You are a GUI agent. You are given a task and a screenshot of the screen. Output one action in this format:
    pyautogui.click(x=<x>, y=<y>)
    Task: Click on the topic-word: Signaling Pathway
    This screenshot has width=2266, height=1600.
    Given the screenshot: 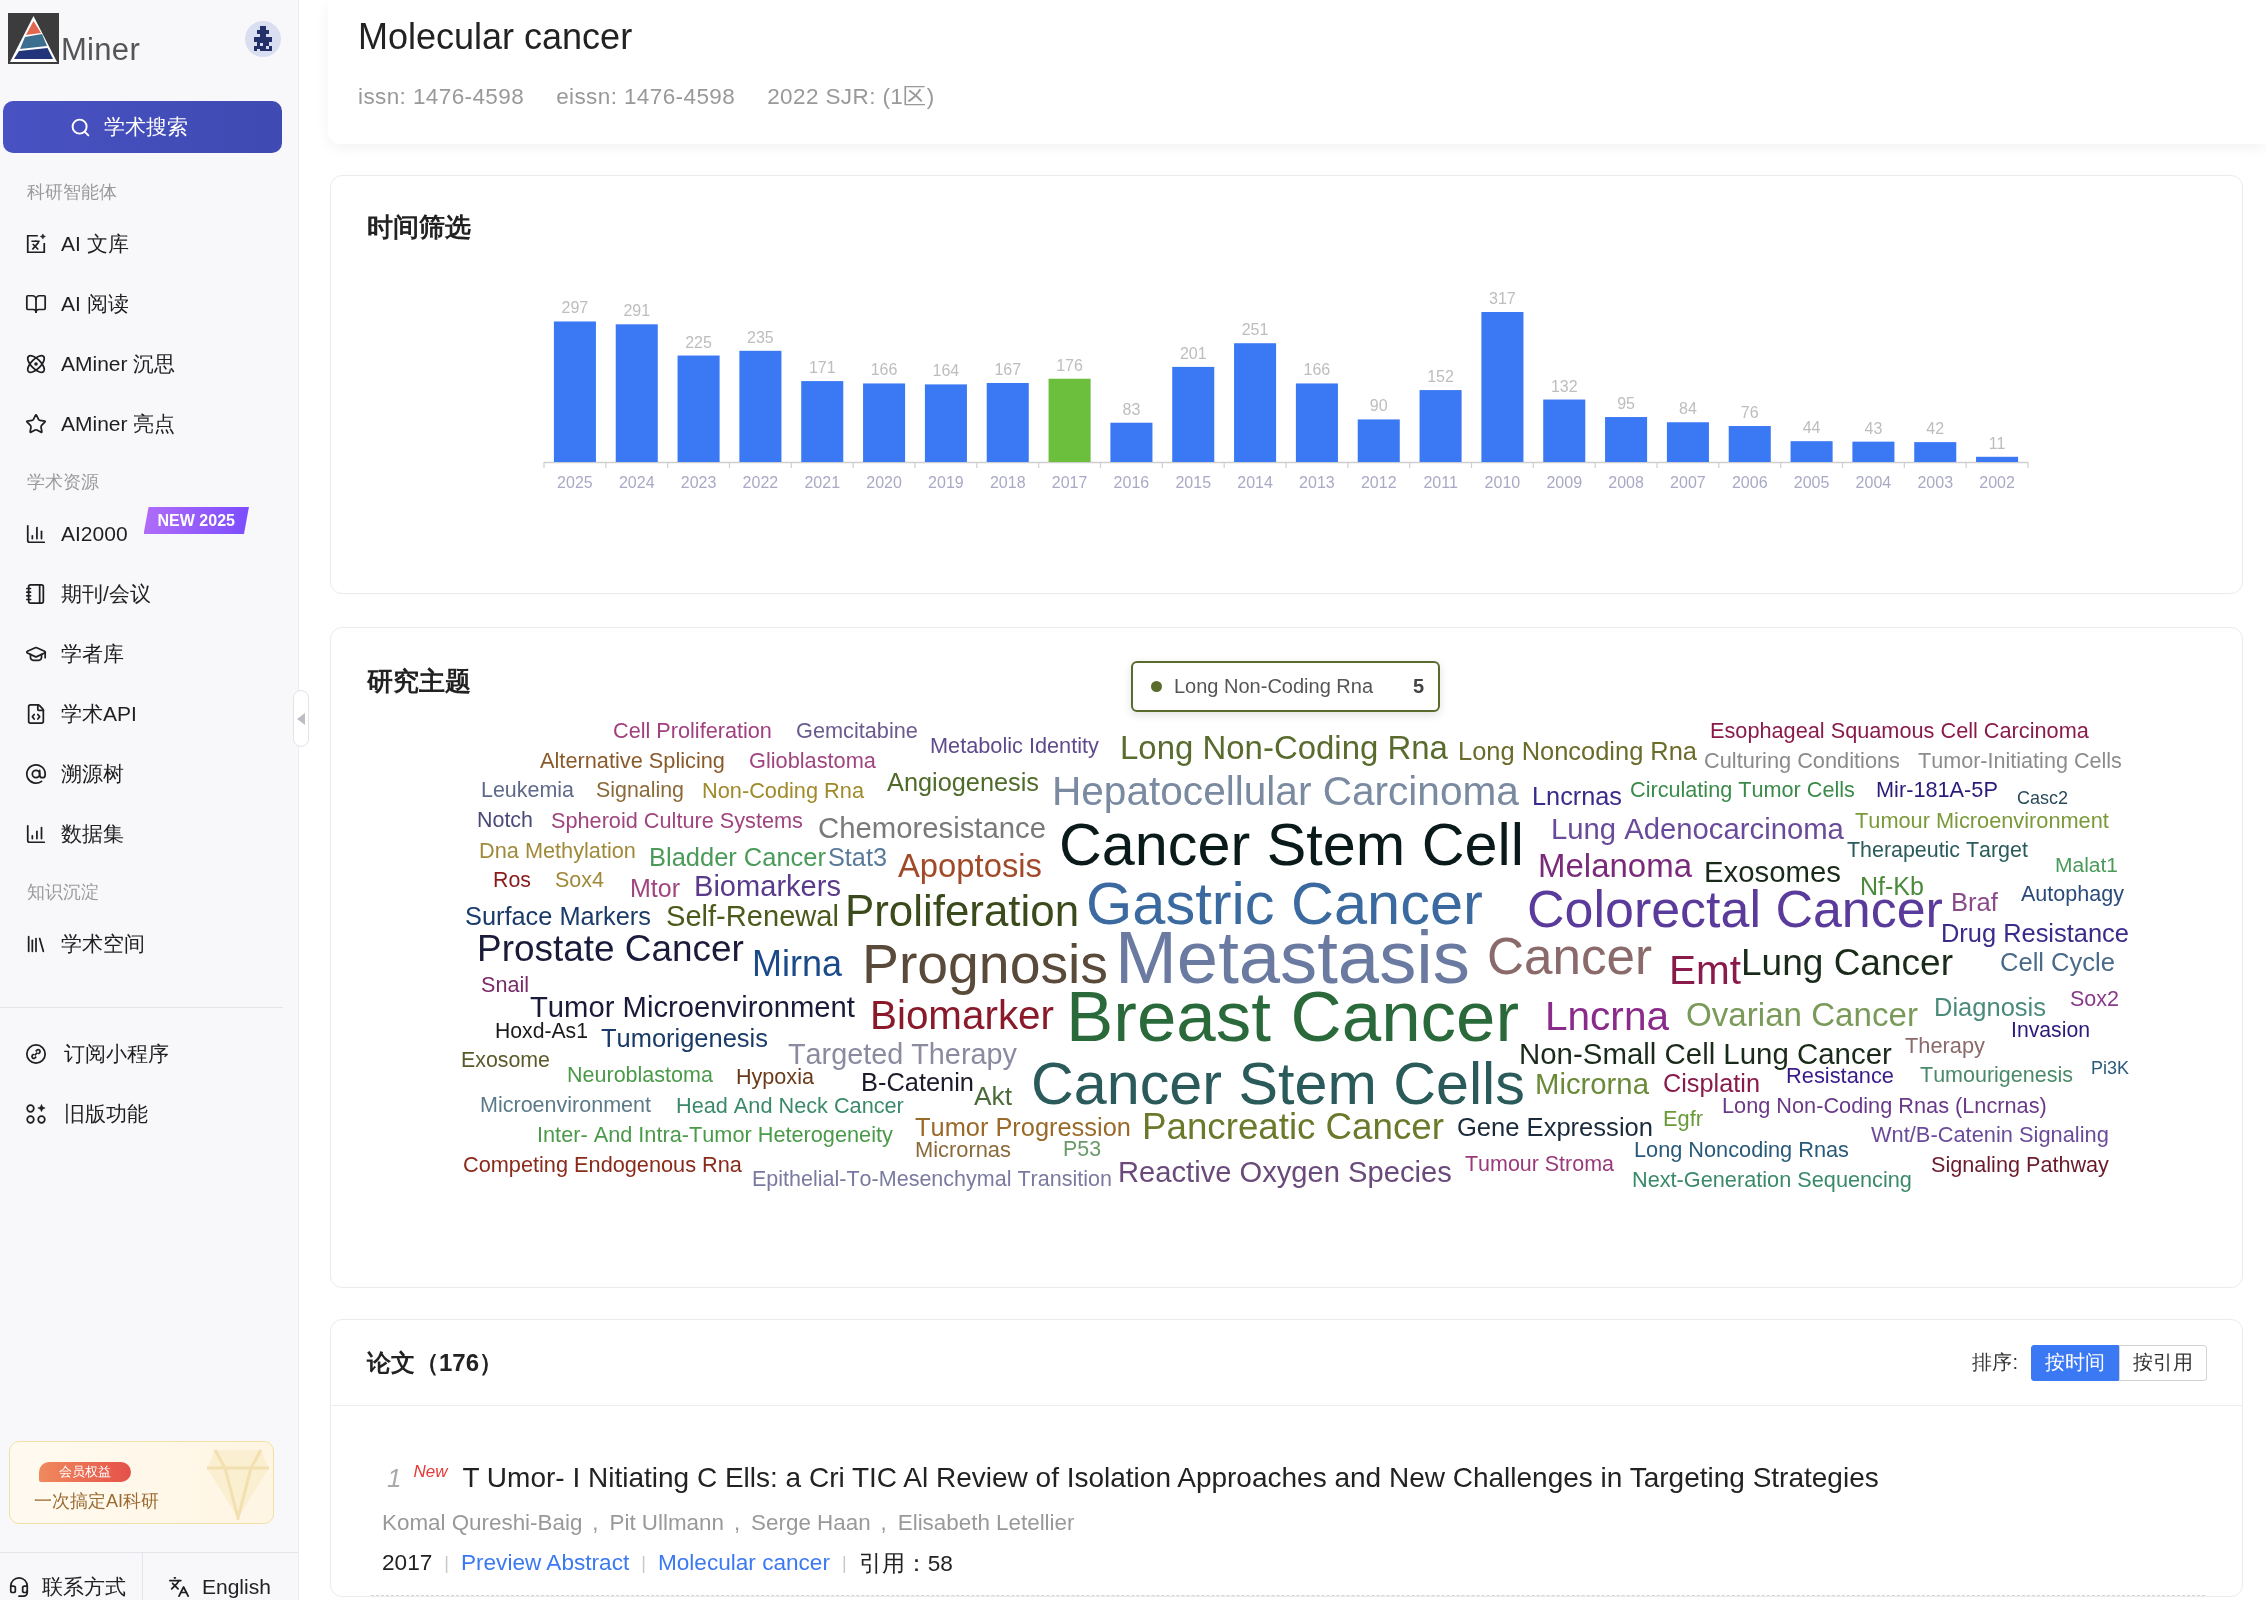 What is the action you would take?
    pyautogui.click(x=2020, y=1166)
    